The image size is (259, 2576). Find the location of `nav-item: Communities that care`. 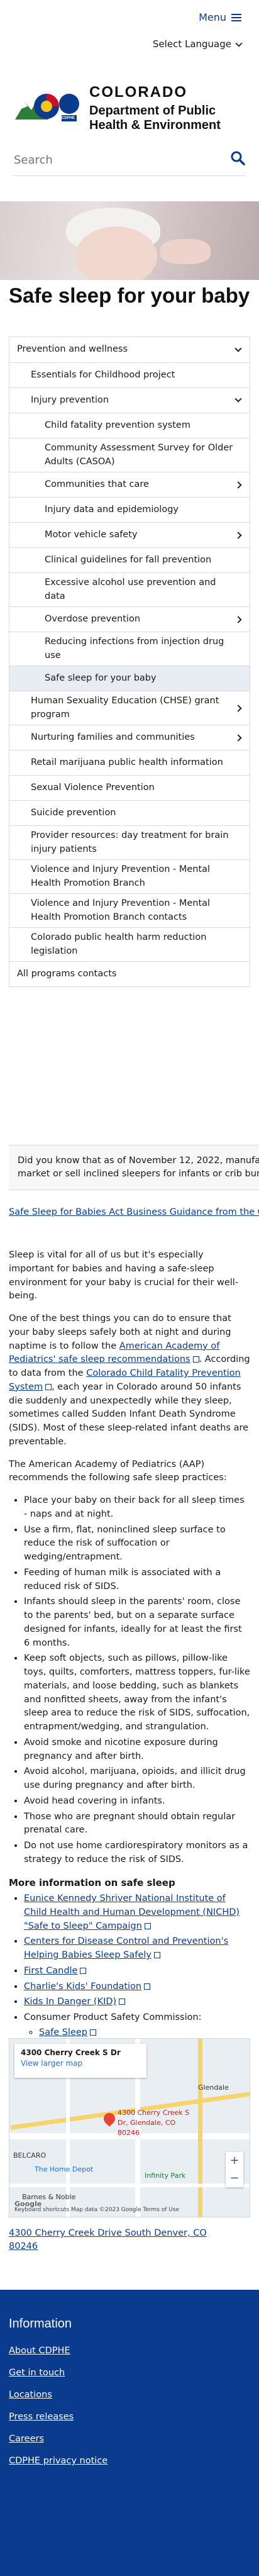

nav-item: Communities that care is located at coordinates (129, 484).